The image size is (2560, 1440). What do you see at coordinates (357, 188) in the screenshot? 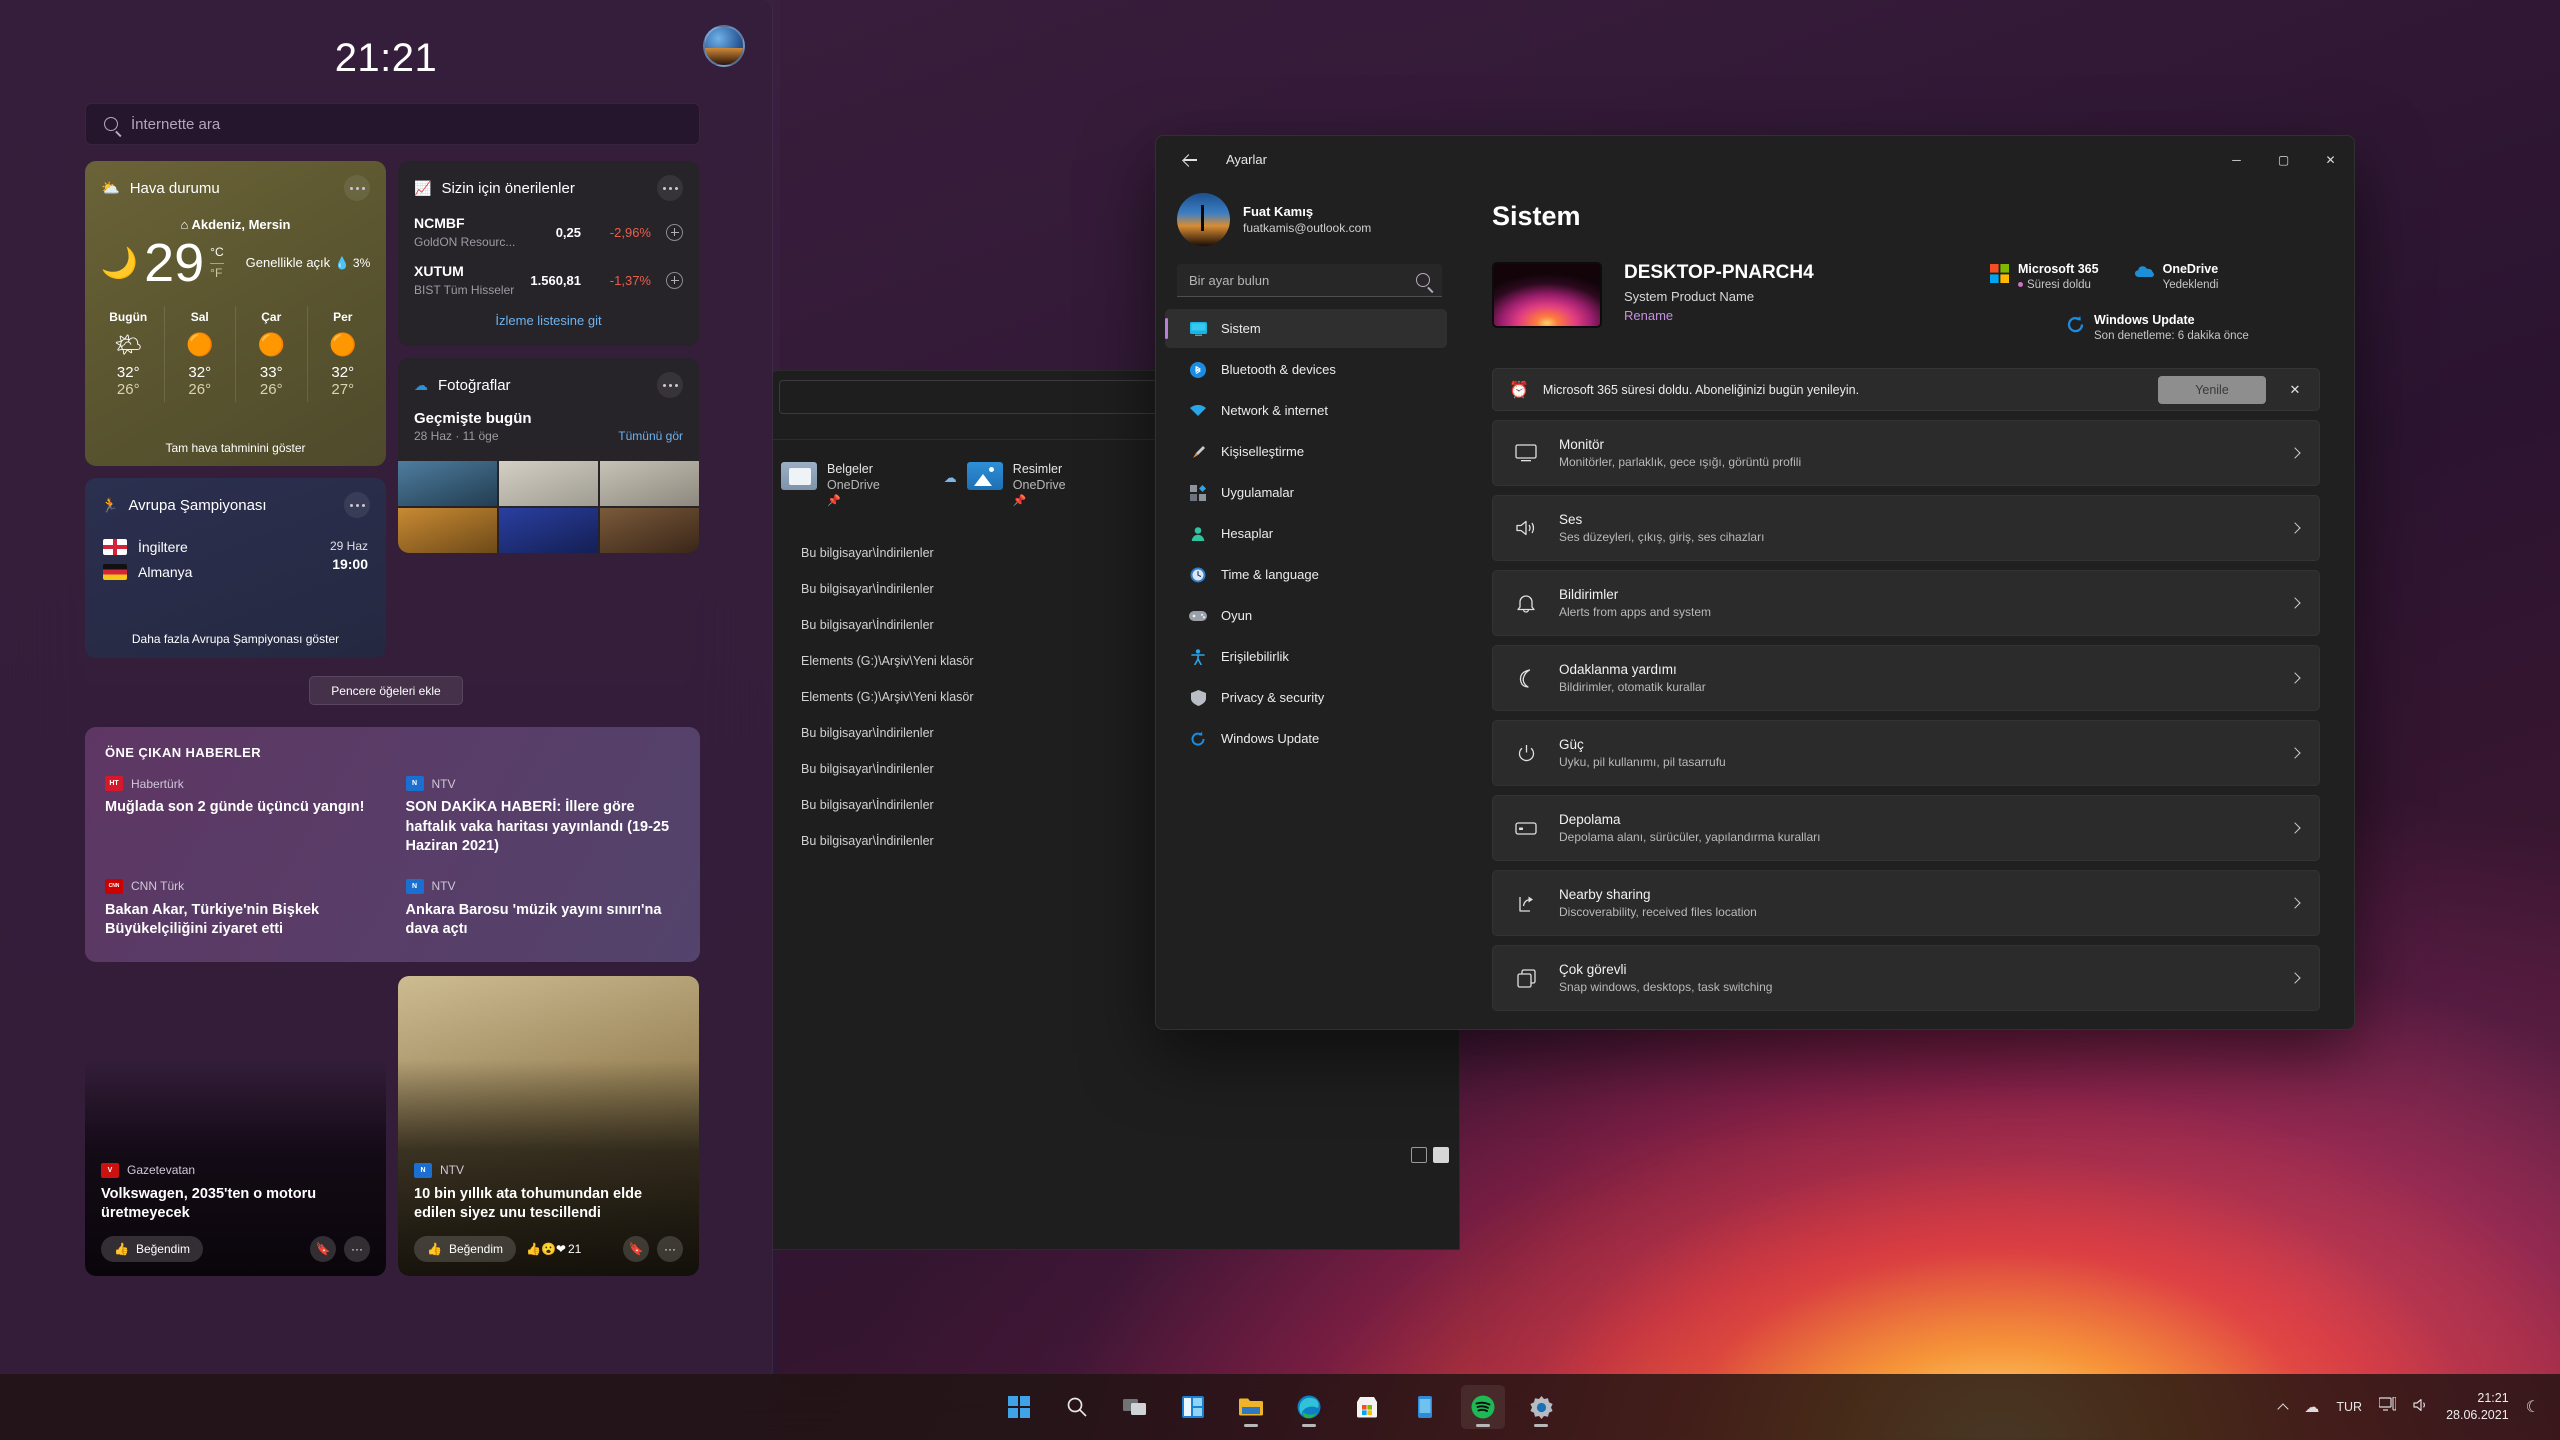
I see `weather-more-button` at bounding box center [357, 188].